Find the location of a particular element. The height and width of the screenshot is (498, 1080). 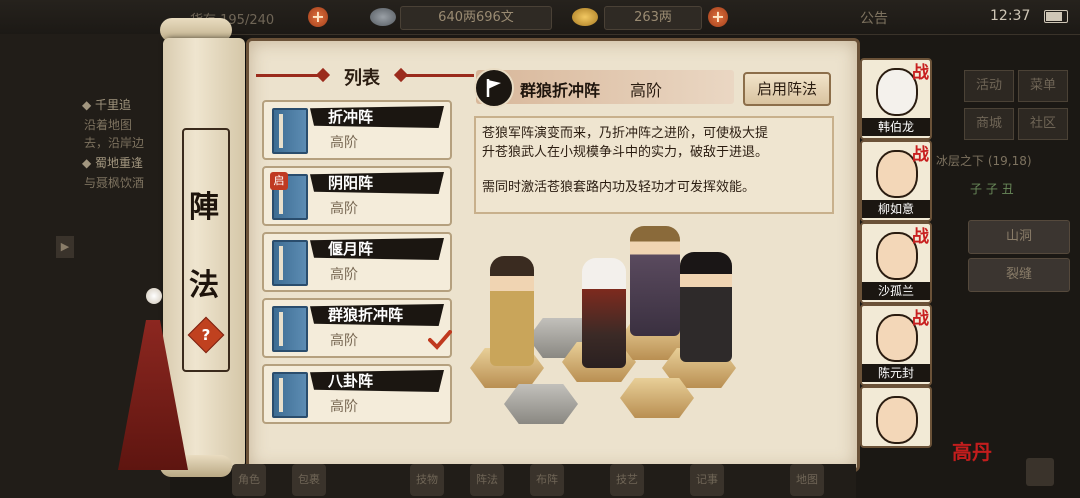

add-storage-button: + is located at coordinates (318, 17).